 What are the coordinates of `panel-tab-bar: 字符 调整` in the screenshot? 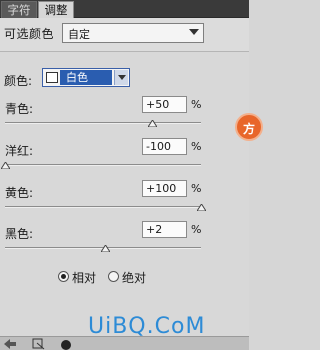 It's located at (124, 9).